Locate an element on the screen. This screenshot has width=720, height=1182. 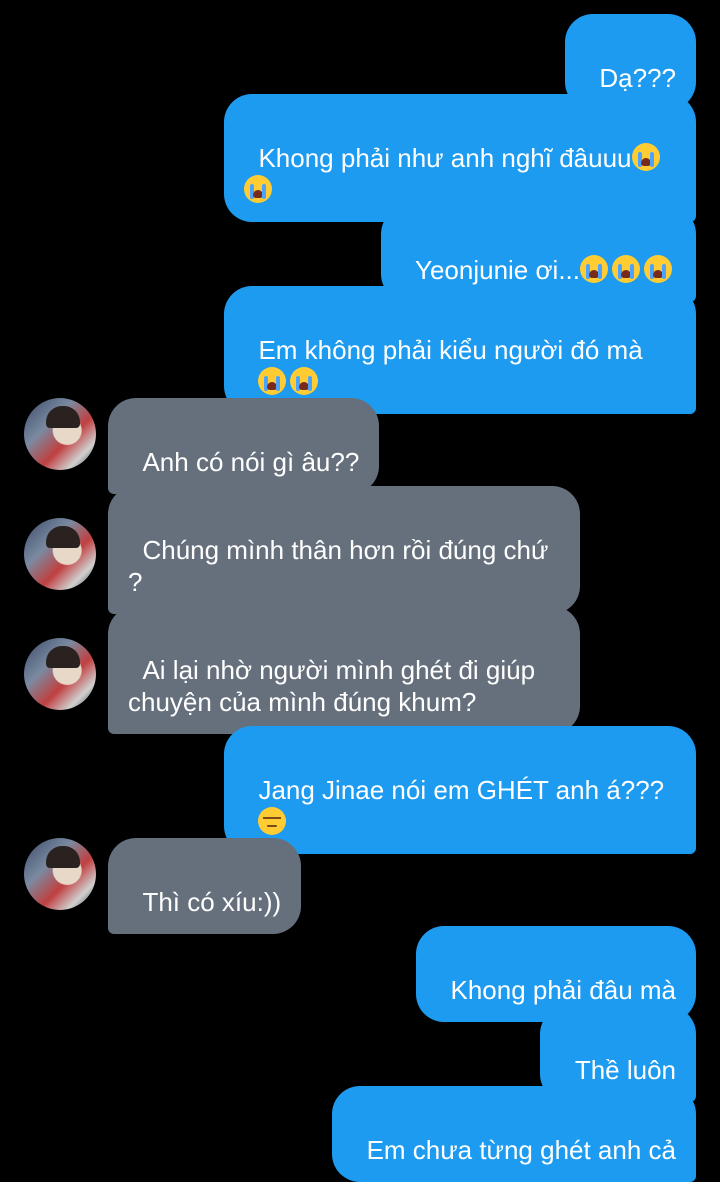
message-text: Thì có xíu:)) is located at coordinates (212, 902).